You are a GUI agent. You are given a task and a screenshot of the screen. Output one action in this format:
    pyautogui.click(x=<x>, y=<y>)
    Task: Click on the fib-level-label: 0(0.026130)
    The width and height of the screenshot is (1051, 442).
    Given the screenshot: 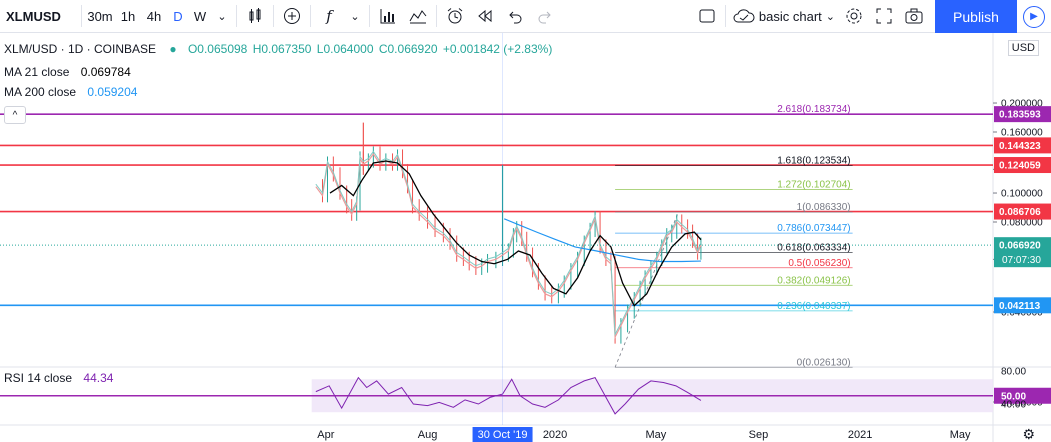 What is the action you would take?
    pyautogui.click(x=824, y=362)
    